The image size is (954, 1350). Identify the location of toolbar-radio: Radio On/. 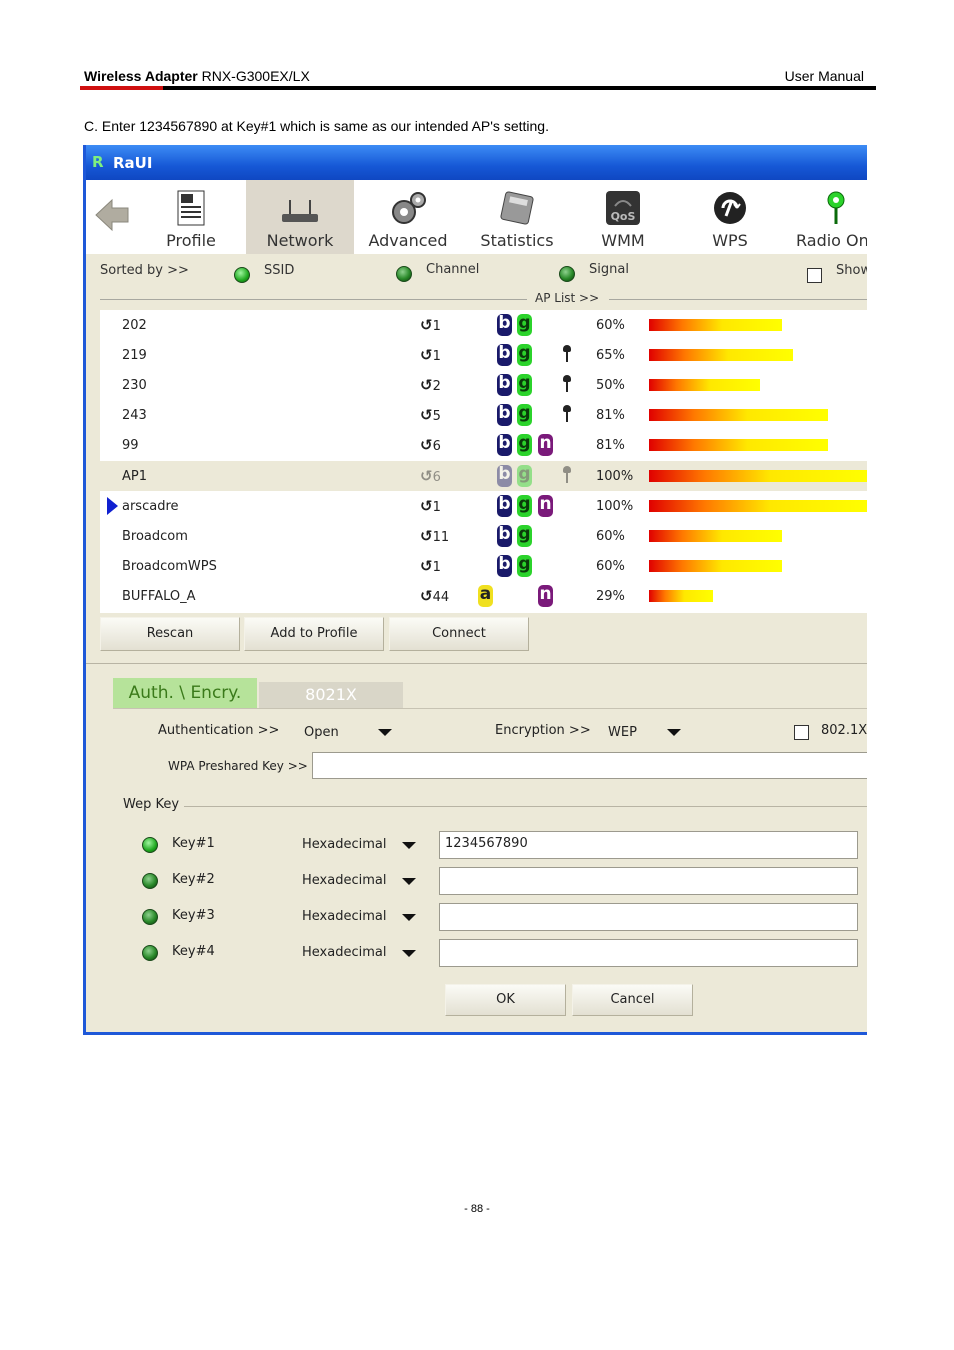
(826, 217).